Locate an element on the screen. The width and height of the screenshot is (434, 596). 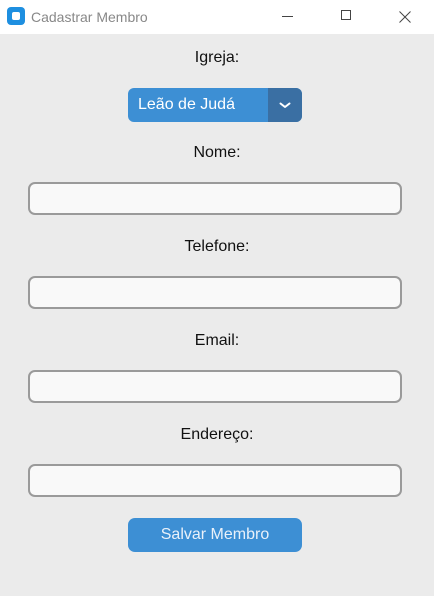
maximize-button is located at coordinates (346, 17).